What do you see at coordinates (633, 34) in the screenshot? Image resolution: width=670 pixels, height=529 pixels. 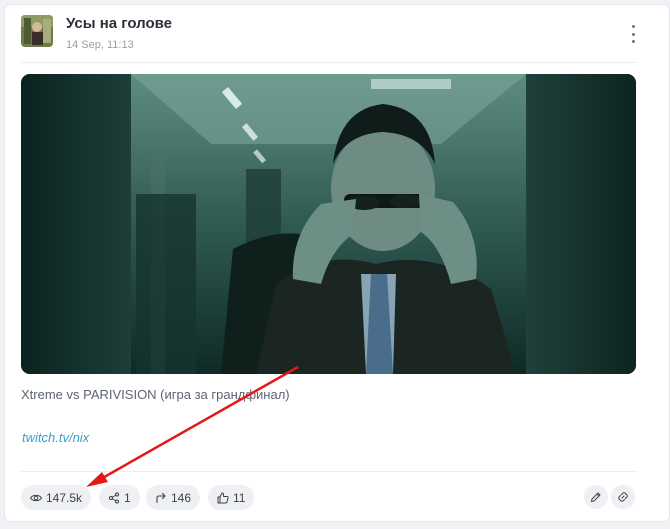 I see `more-vertical-icon` at bounding box center [633, 34].